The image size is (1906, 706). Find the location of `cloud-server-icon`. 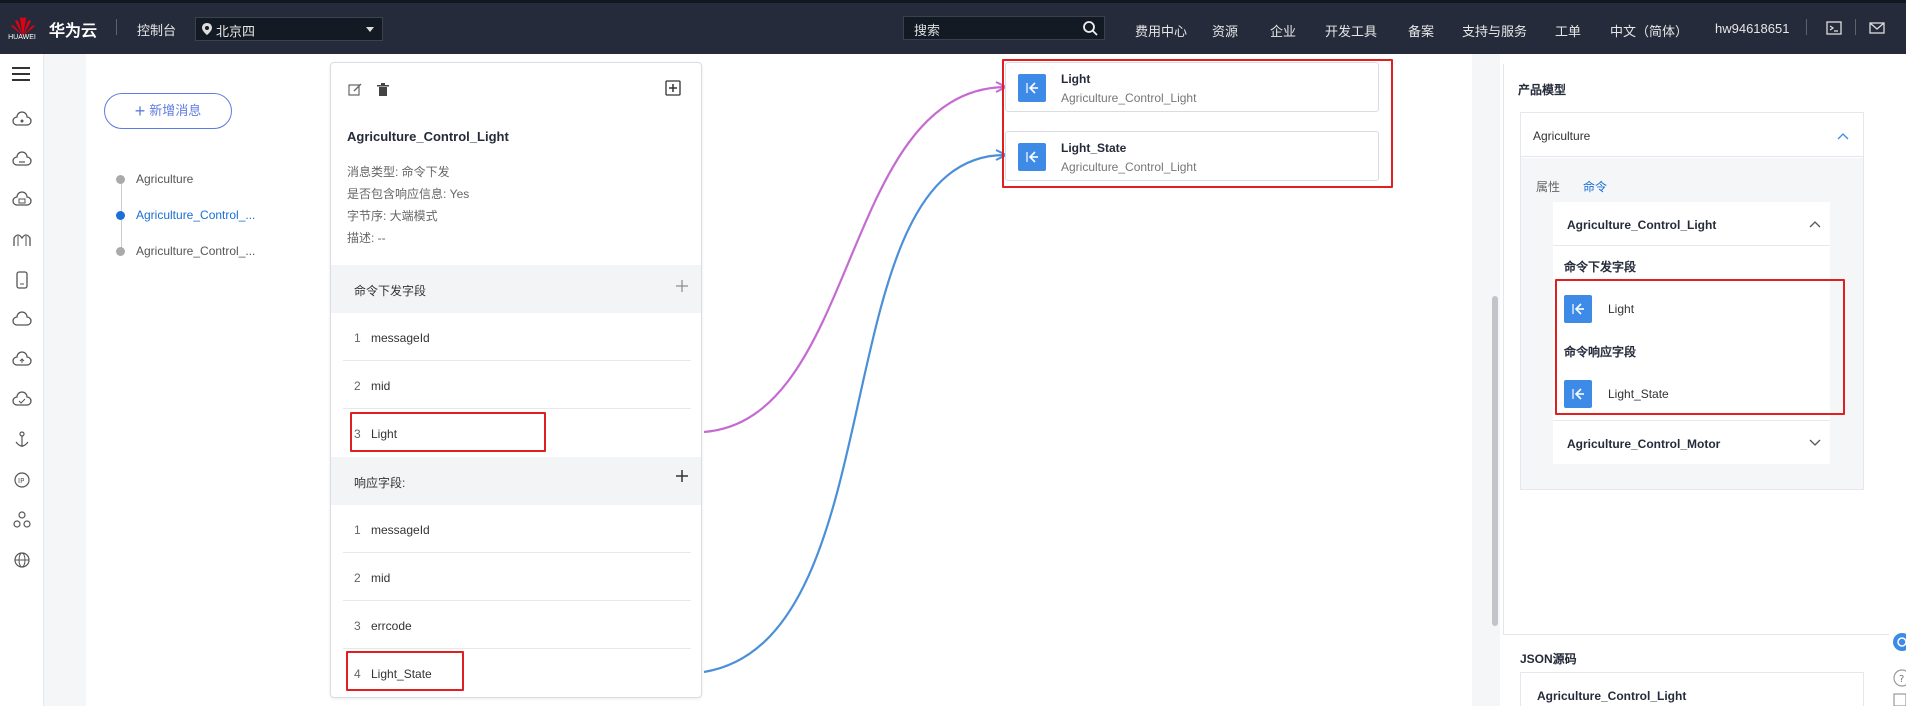

cloud-server-icon is located at coordinates (22, 120).